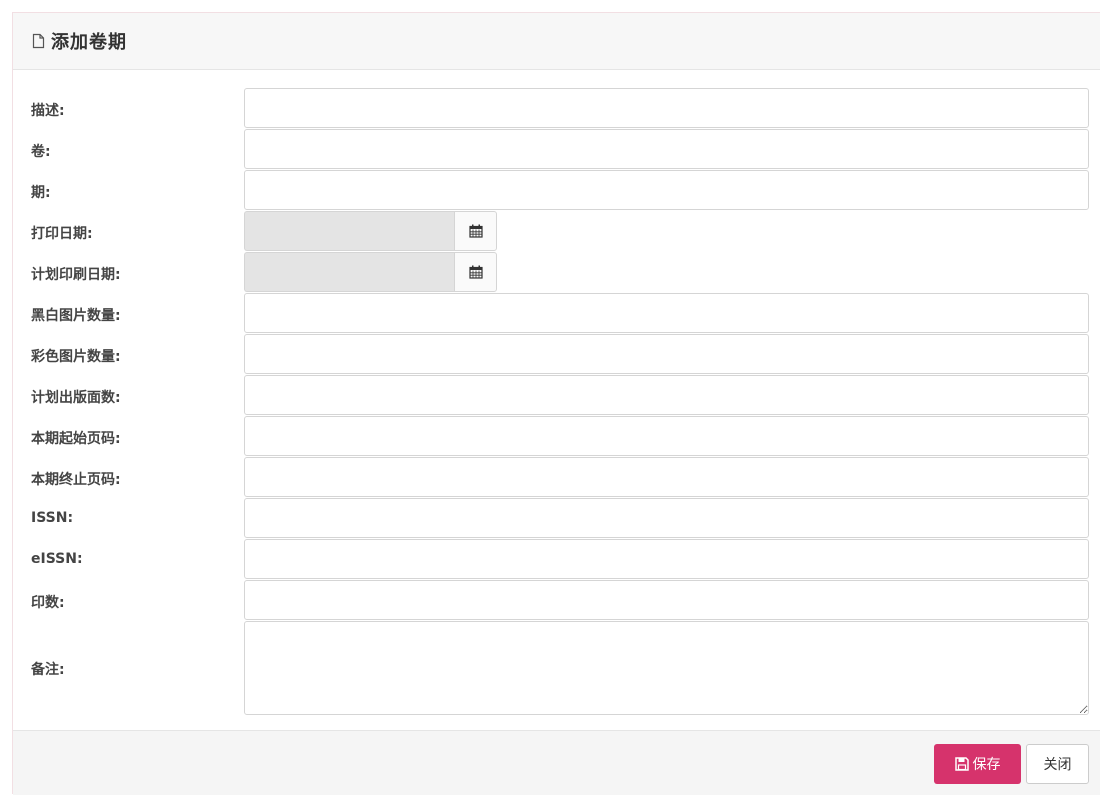  What do you see at coordinates (666, 313) in the screenshot?
I see `bw-images-input` at bounding box center [666, 313].